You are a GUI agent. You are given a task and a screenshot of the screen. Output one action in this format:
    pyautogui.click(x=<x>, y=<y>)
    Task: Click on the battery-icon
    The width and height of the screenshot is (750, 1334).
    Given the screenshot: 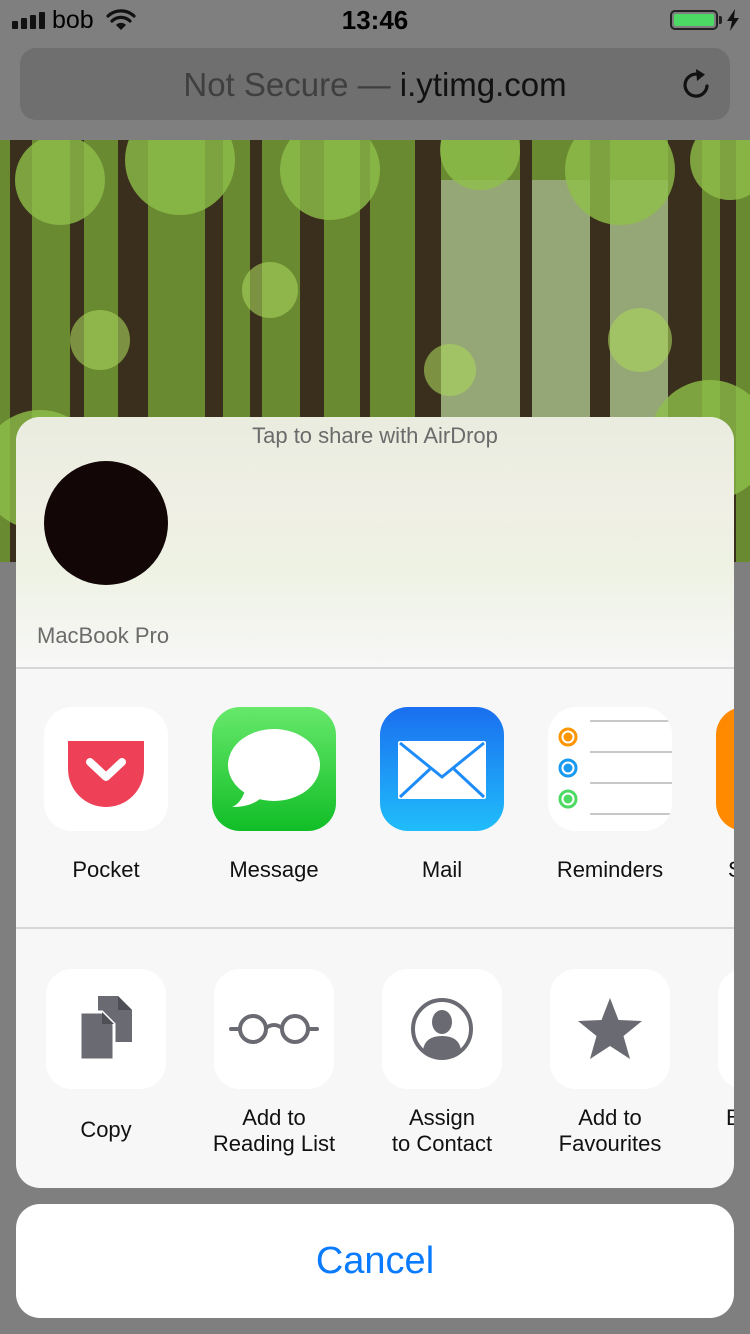 What is the action you would take?
    pyautogui.click(x=694, y=20)
    